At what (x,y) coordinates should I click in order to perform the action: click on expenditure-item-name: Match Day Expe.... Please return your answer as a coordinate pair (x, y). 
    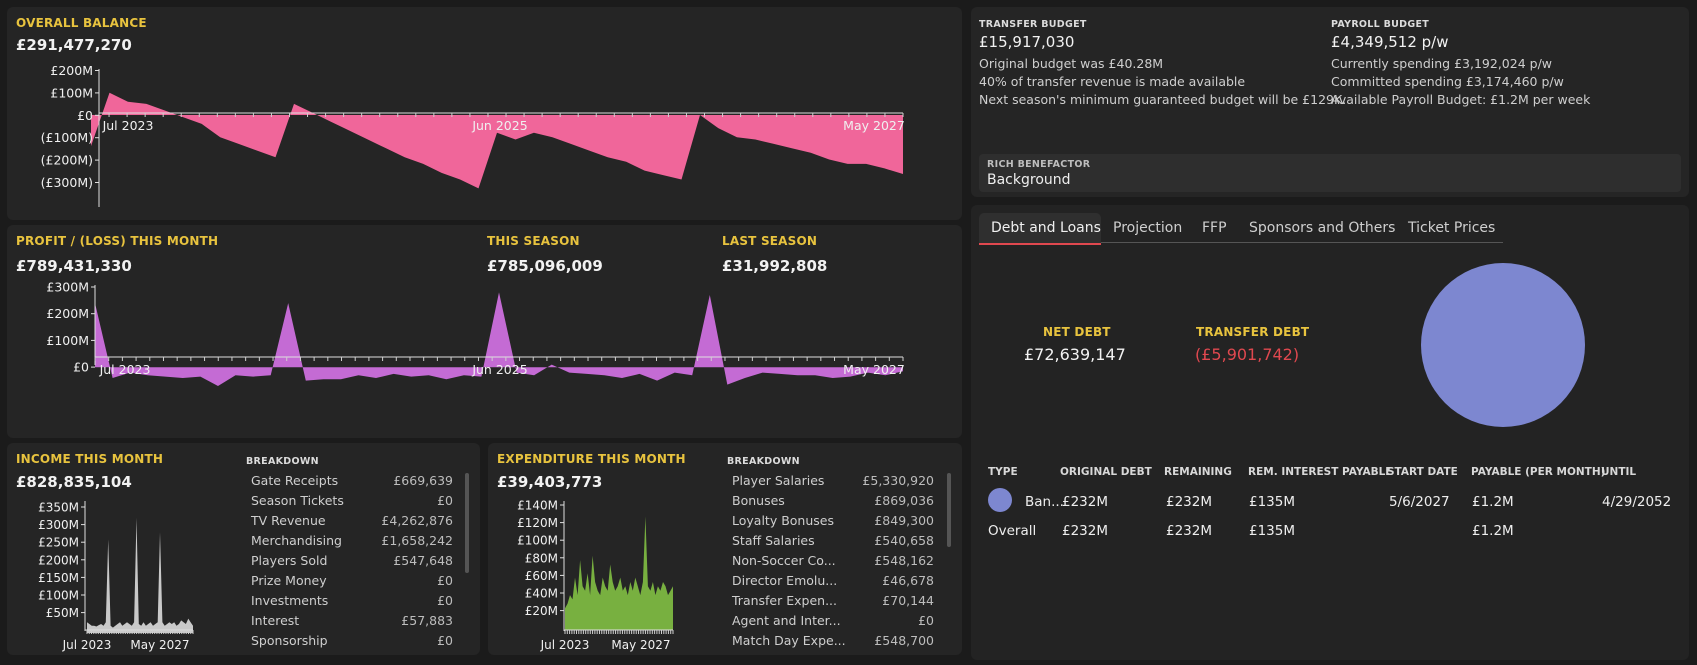
    Looking at the image, I should click on (789, 640).